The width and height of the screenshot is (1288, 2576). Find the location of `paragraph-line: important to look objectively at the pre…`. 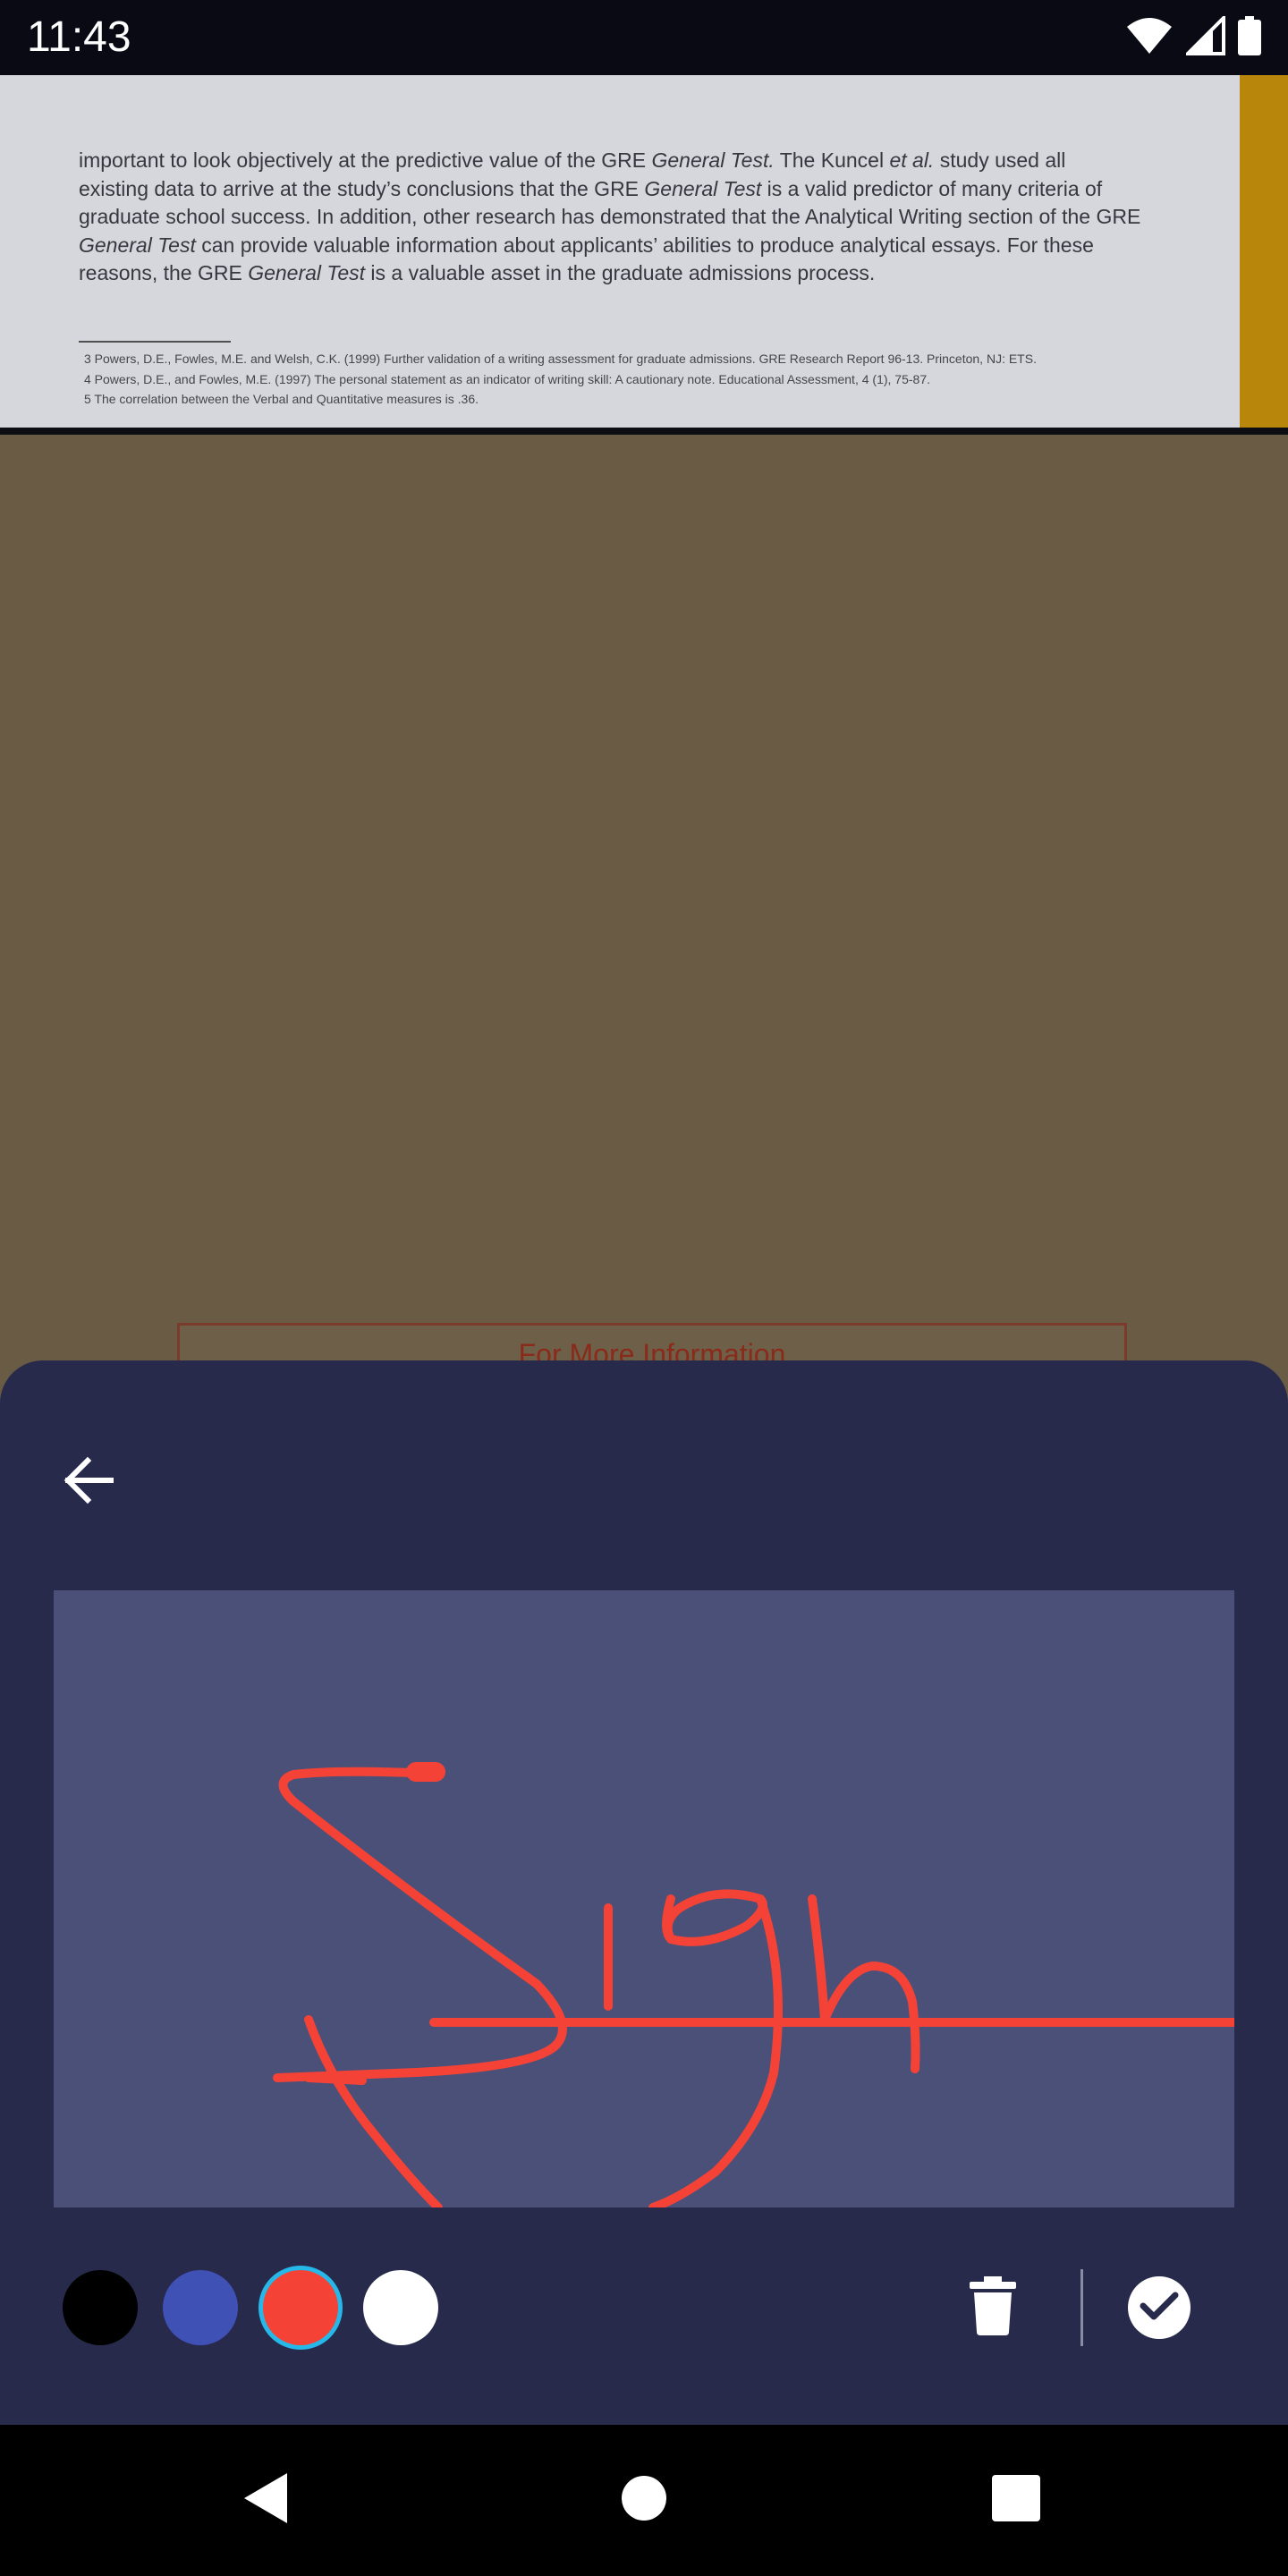

paragraph-line: important to look objectively at the pre… is located at coordinates (572, 160).